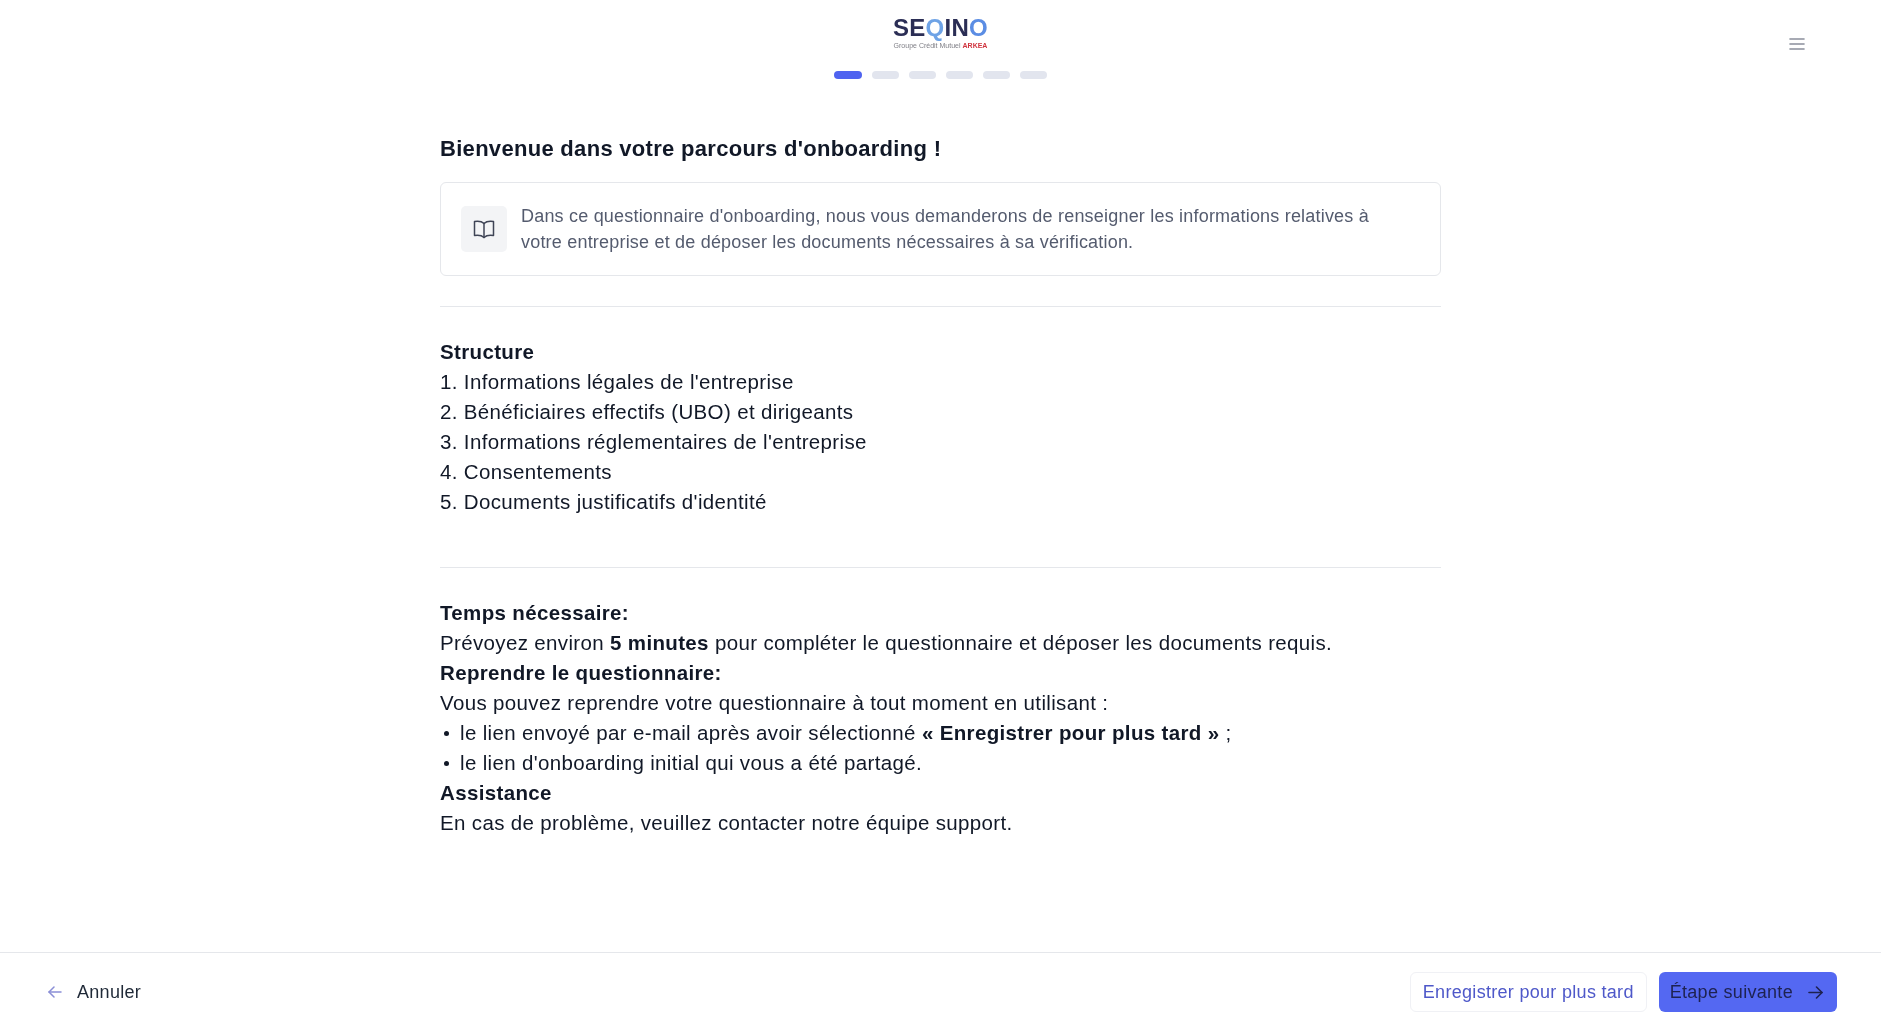 The height and width of the screenshot is (1015, 1881). Describe the element at coordinates (945, 229) in the screenshot. I see `info-text: Dans ce questionnaire d'onboarding, nous vous demanderons de renseigner les informations relatives à votre entreprise et de déposer les documents nécessaires à sa vérification.` at that location.